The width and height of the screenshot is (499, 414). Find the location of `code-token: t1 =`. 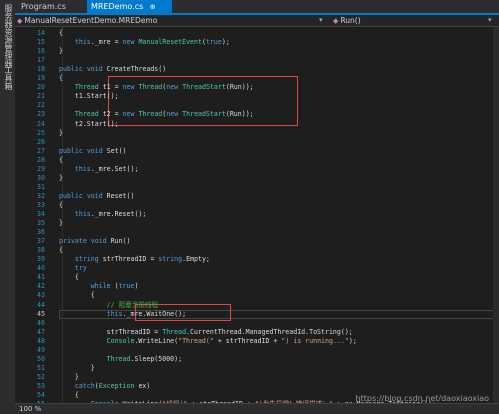

code-token: t1 = is located at coordinates (110, 87).